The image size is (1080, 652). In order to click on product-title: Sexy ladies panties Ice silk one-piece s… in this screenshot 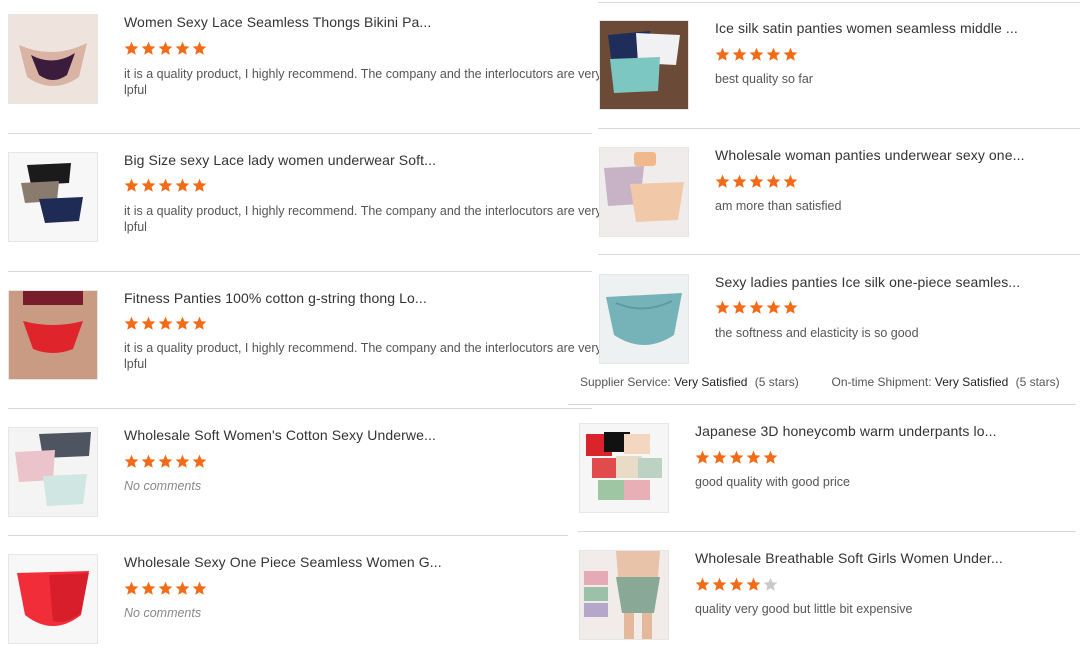, I will do `click(867, 282)`.